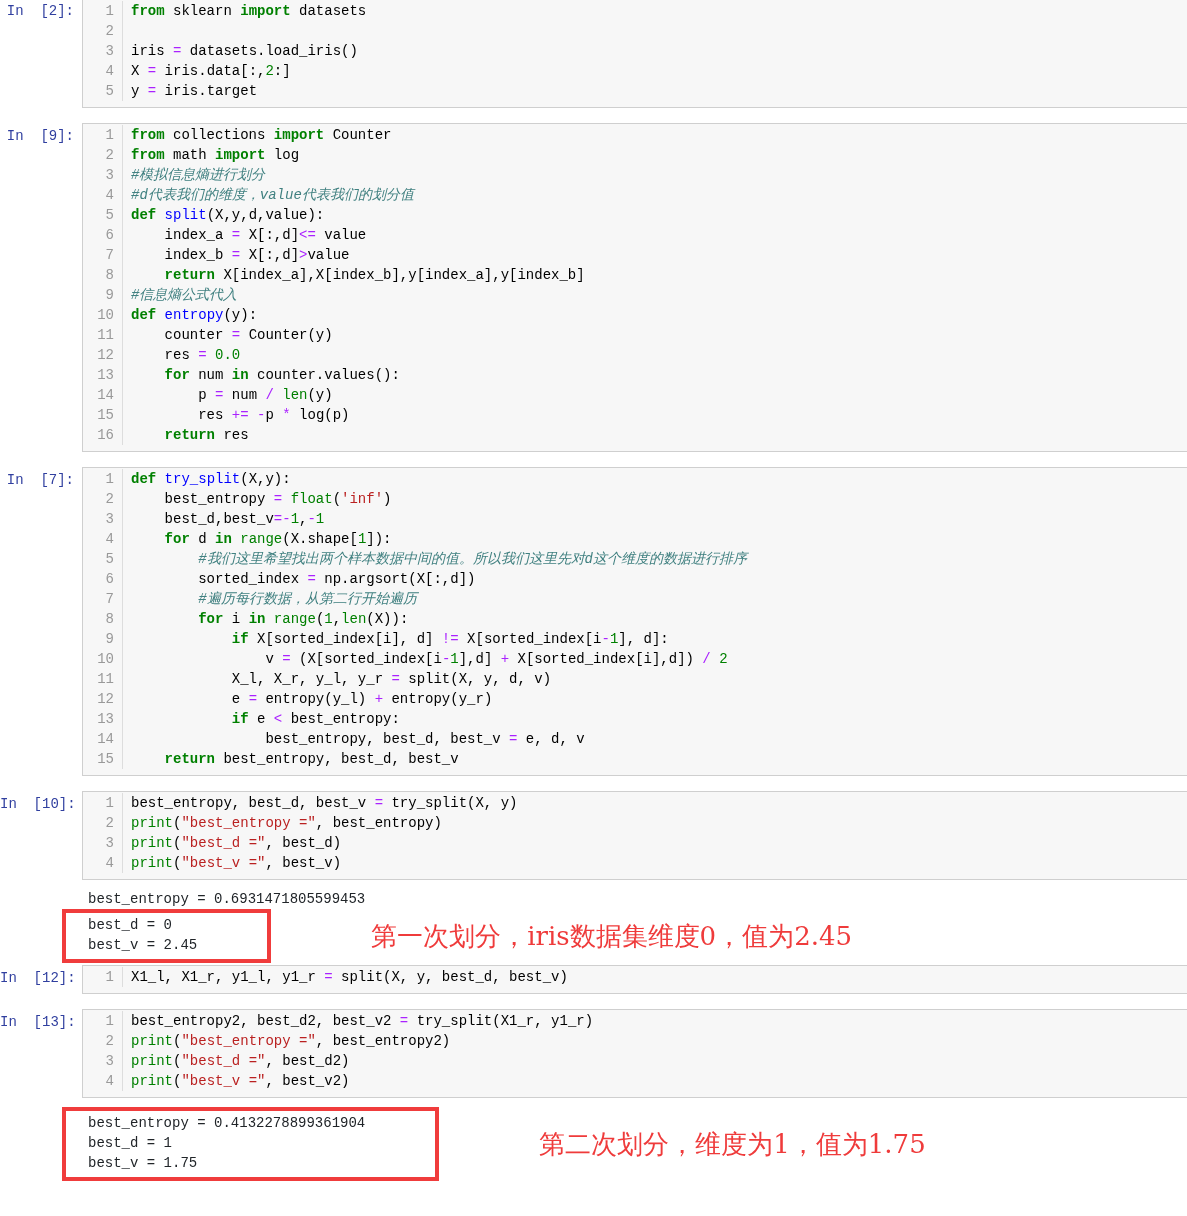  Describe the element at coordinates (40, 136) in the screenshot. I see `cell-prompt: In [9]:` at that location.